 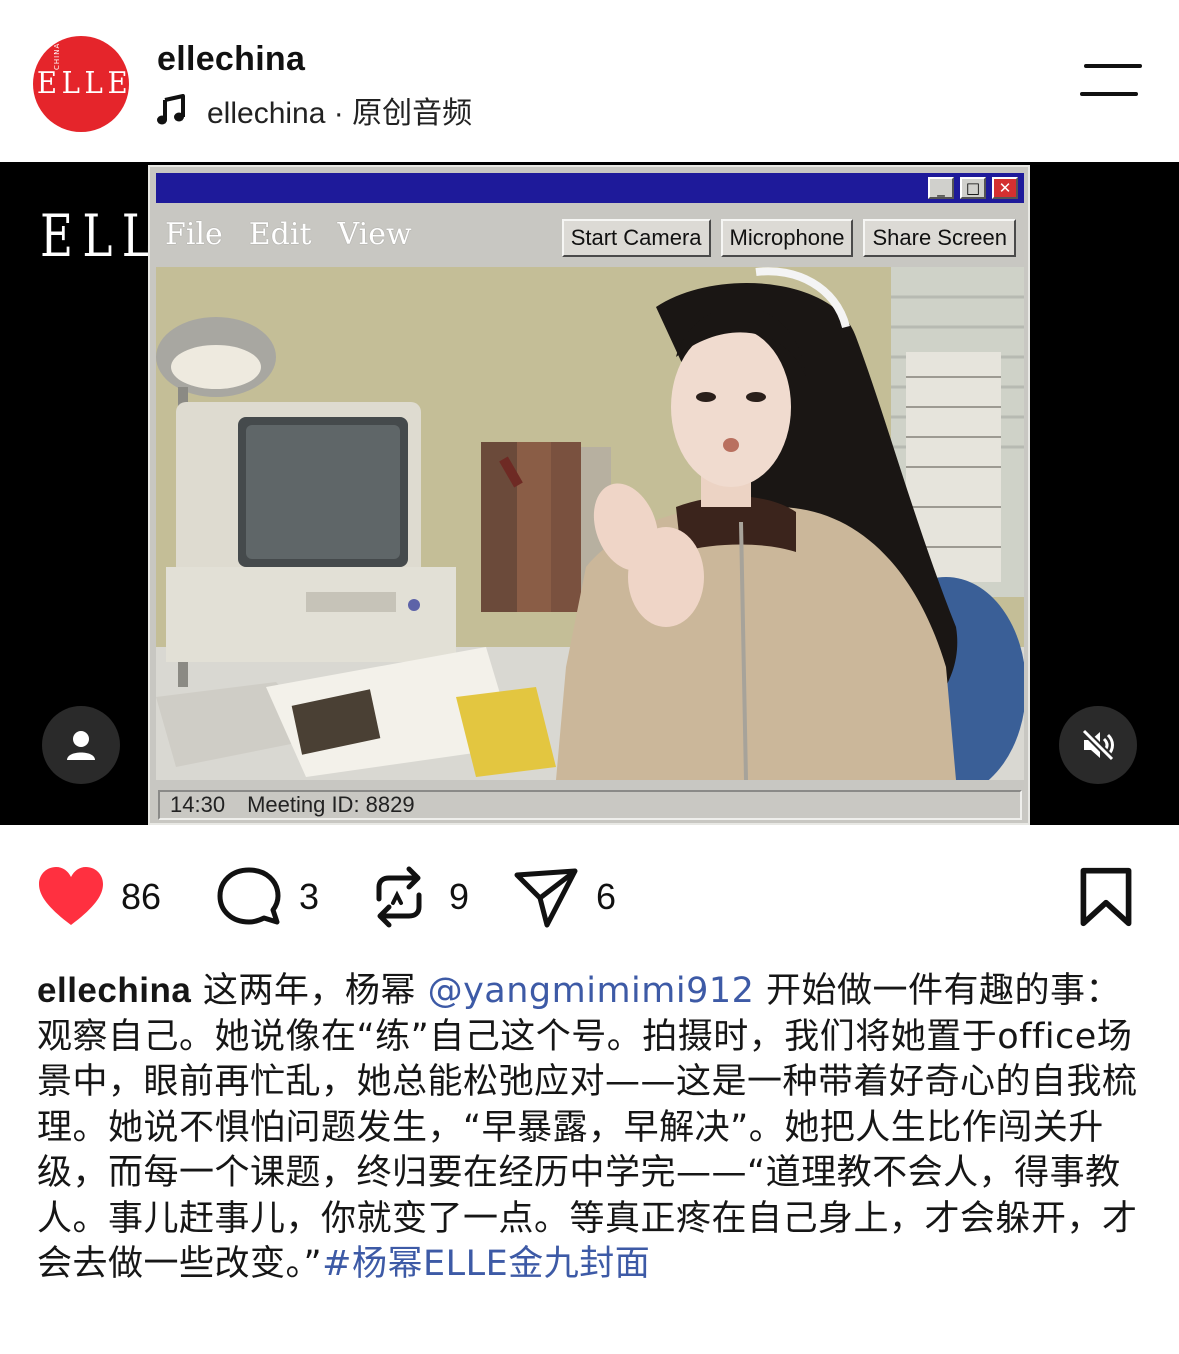 I want to click on volume-muted-icon, so click(x=1098, y=745).